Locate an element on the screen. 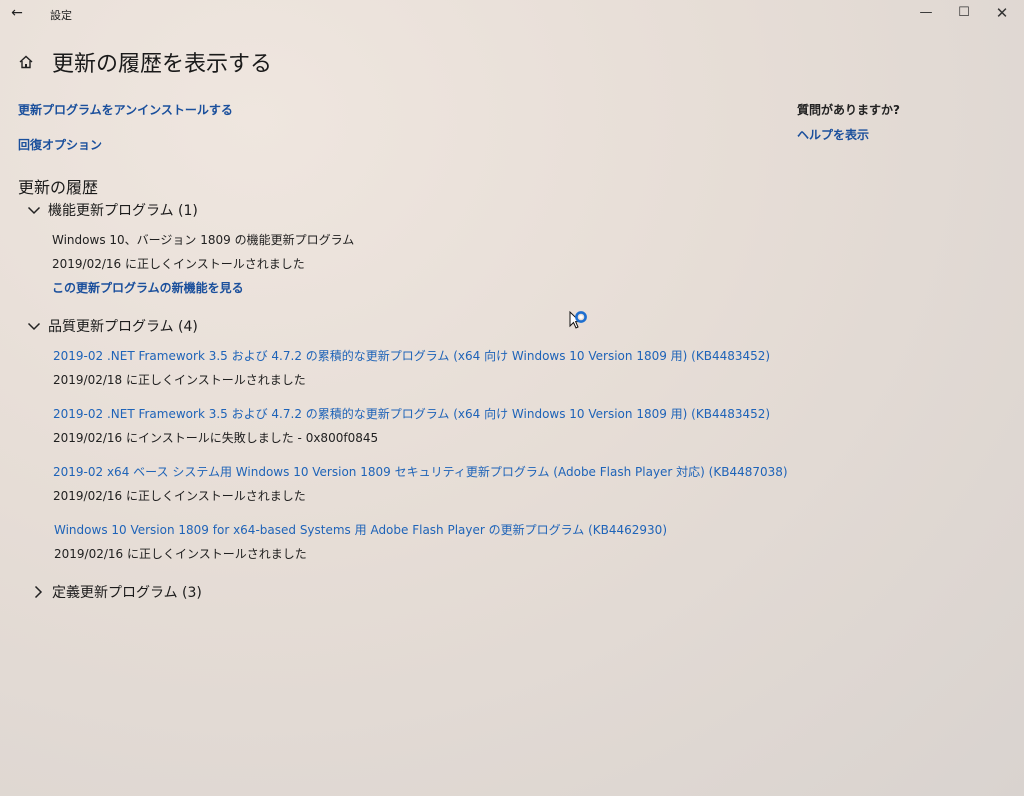  quality-updates-toggle: 品質更新プログラム (4) is located at coordinates (112, 326).